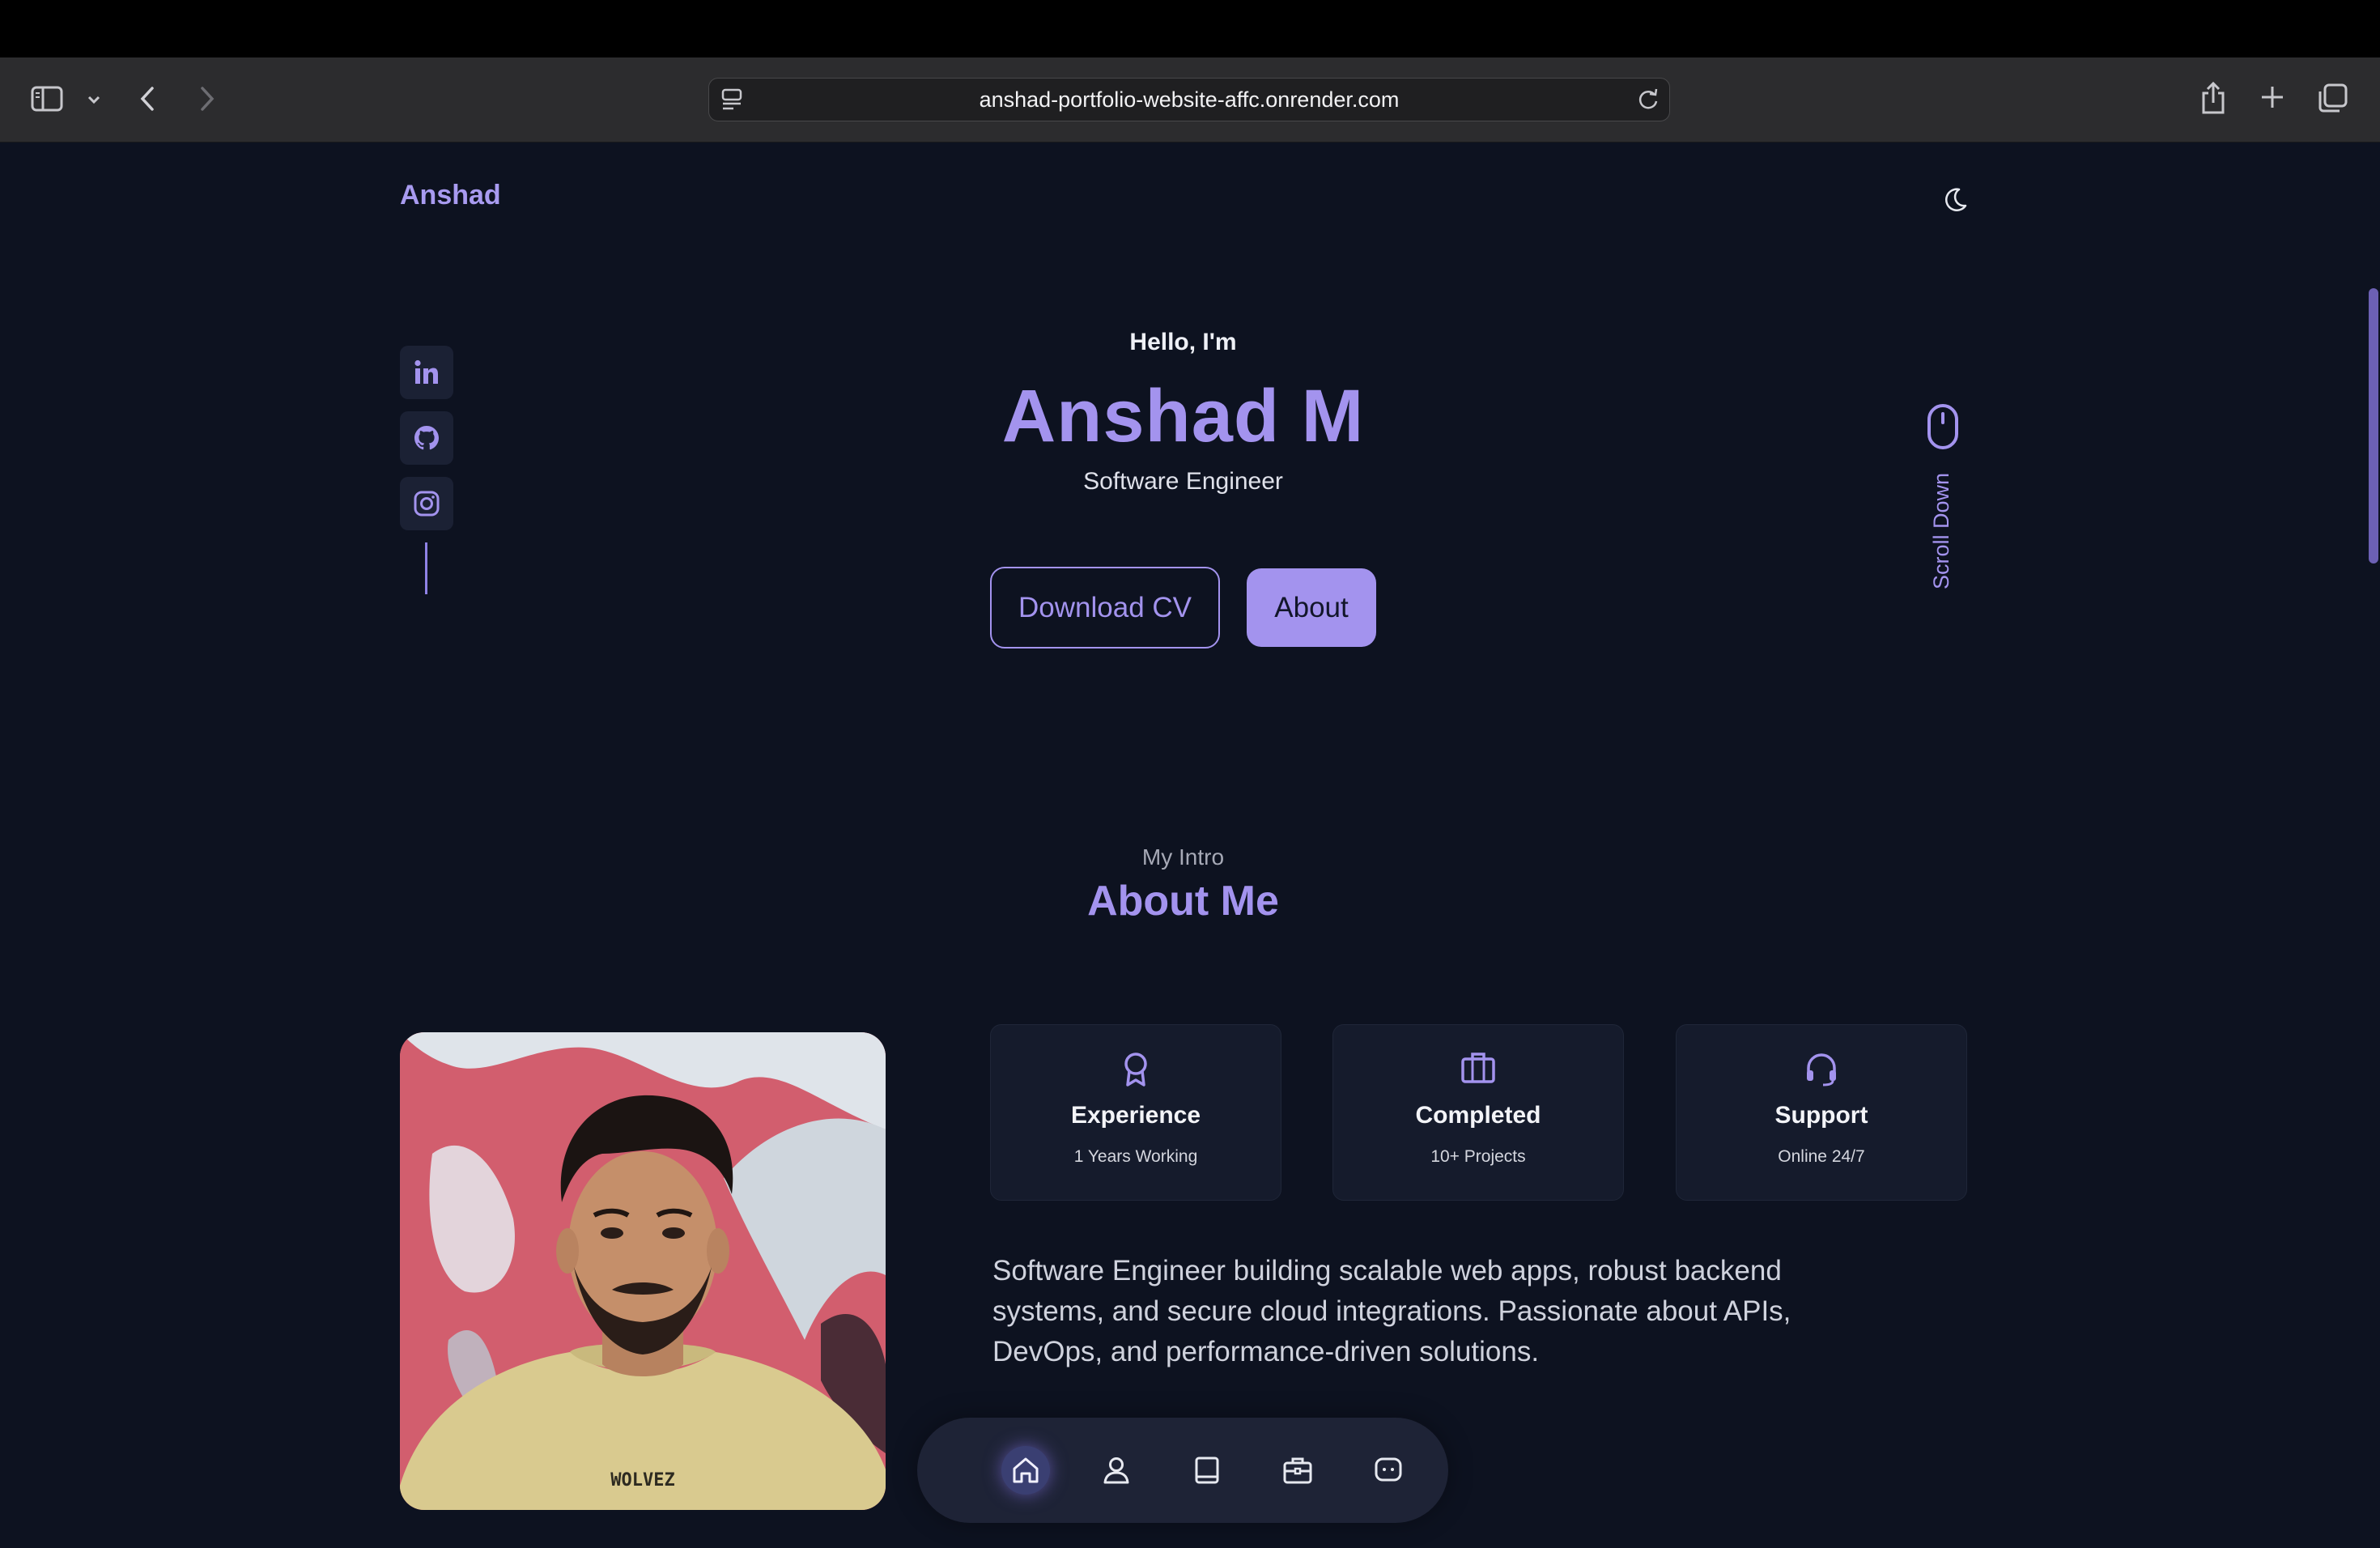 Image resolution: width=2380 pixels, height=1548 pixels. What do you see at coordinates (426, 470) in the screenshot?
I see `social-links` at bounding box center [426, 470].